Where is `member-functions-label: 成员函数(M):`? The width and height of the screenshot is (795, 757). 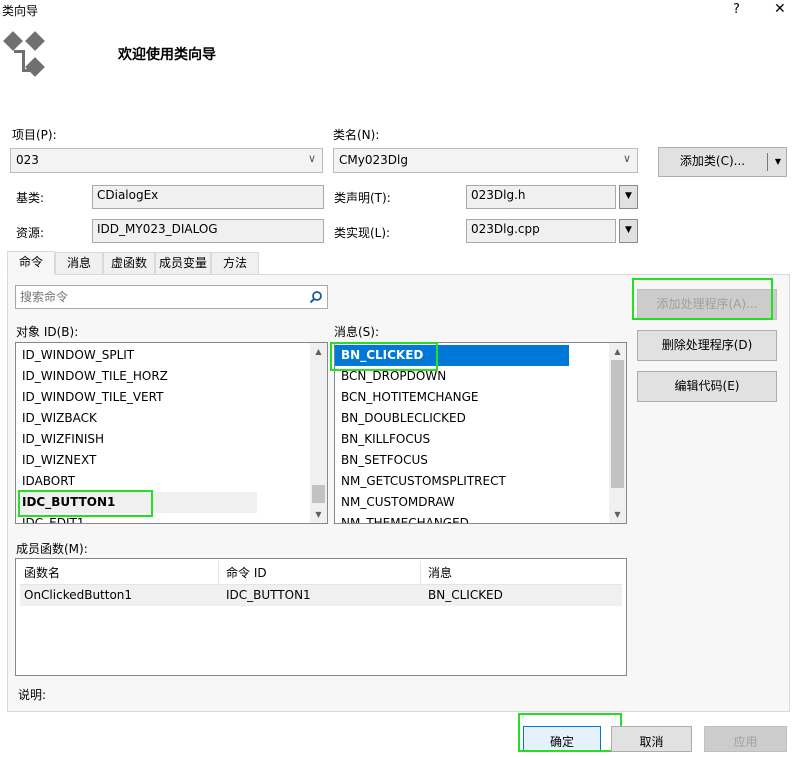
member-functions-label: 成员函数(M): is located at coordinates (52, 549).